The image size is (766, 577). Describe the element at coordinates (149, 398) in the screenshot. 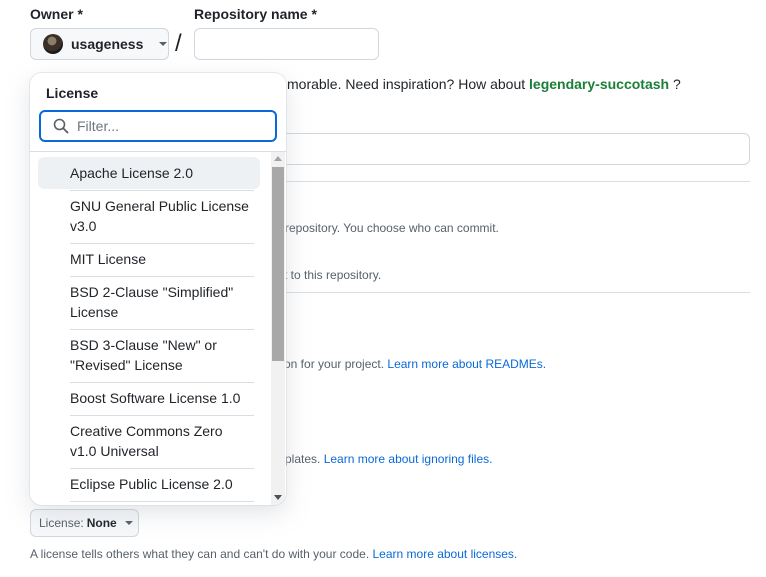

I see `license-option-boost: Boost Software License 1.0` at that location.